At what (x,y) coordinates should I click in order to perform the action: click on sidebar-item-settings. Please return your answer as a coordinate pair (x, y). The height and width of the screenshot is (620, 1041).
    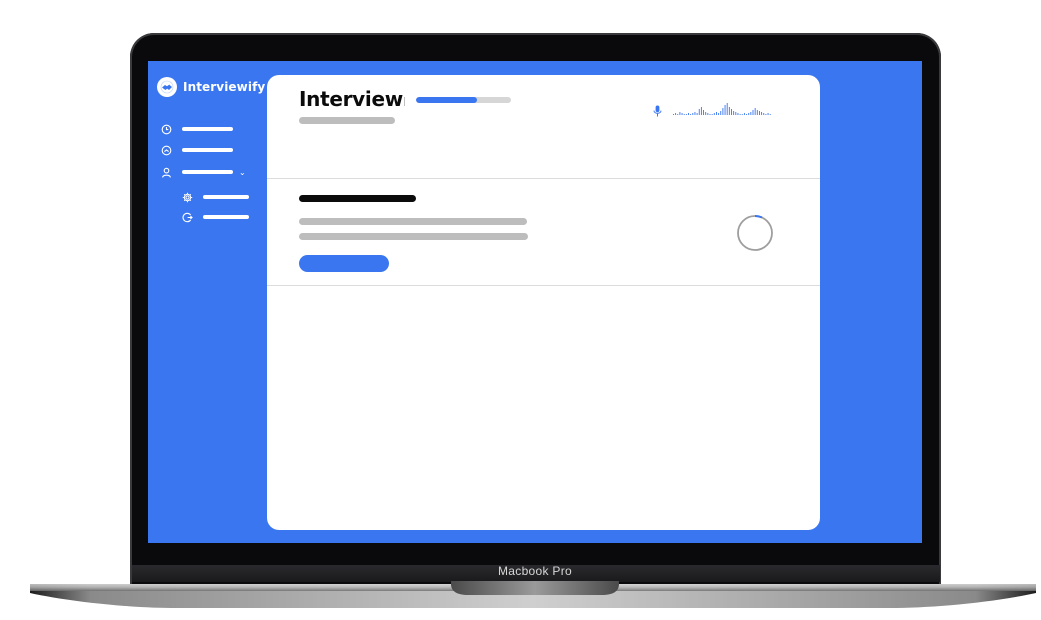
    Looking at the image, I should click on (215, 197).